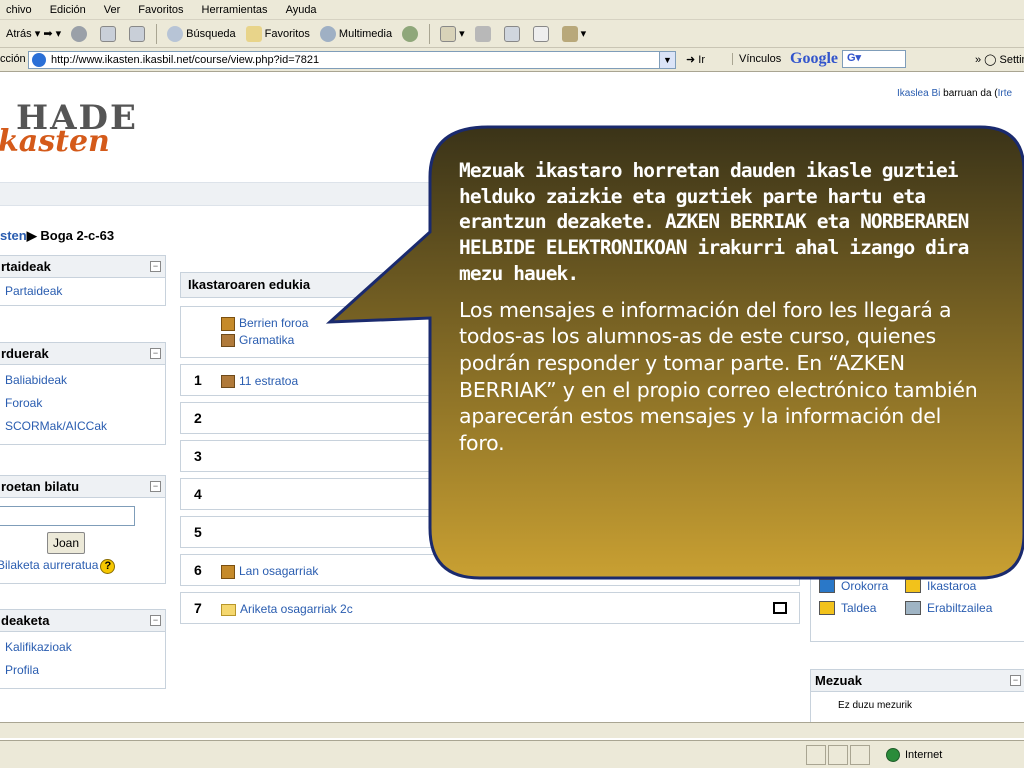 Image resolution: width=1024 pixels, height=768 pixels. I want to click on events-key-spacer, so click(917, 555).